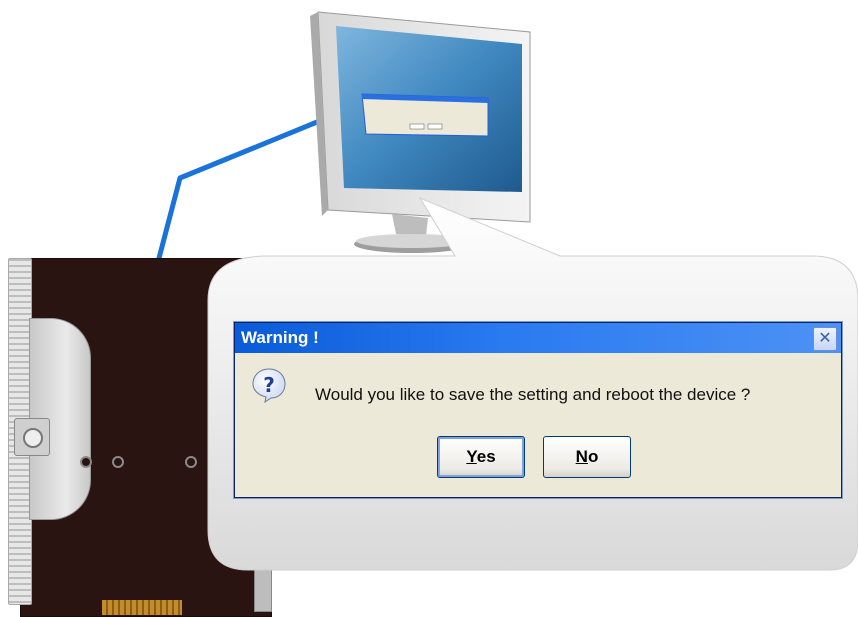 This screenshot has width=858, height=617. What do you see at coordinates (581, 456) in the screenshot?
I see `no-mnemonic: N` at bounding box center [581, 456].